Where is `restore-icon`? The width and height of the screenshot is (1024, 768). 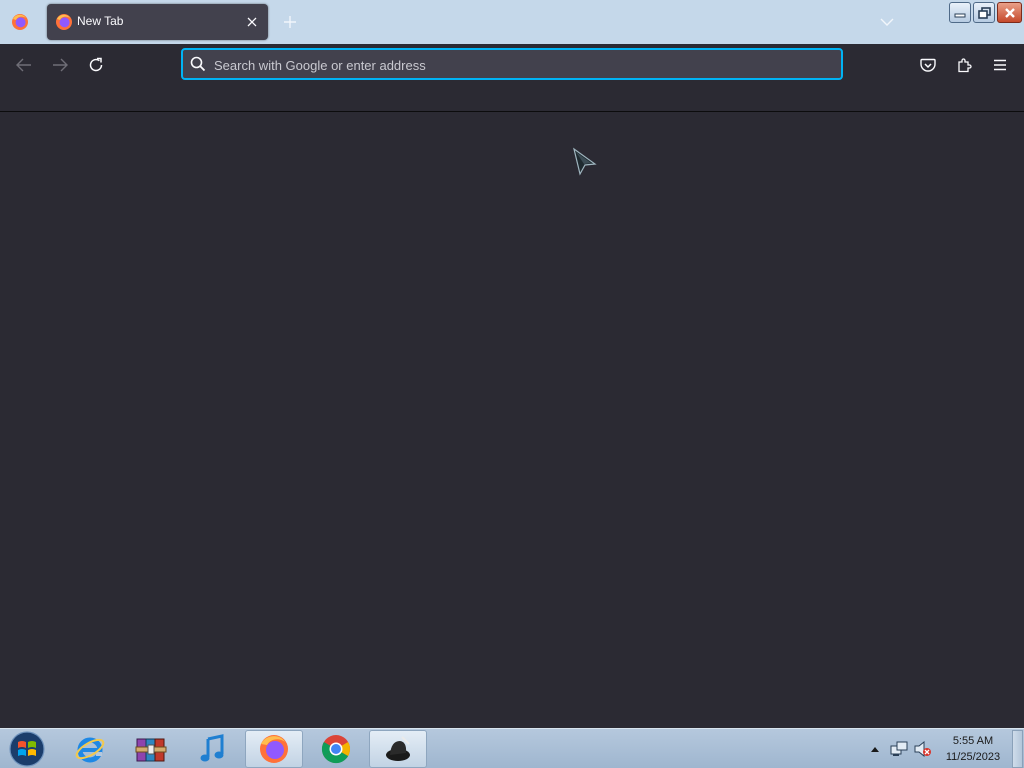
restore-icon is located at coordinates (984, 12).